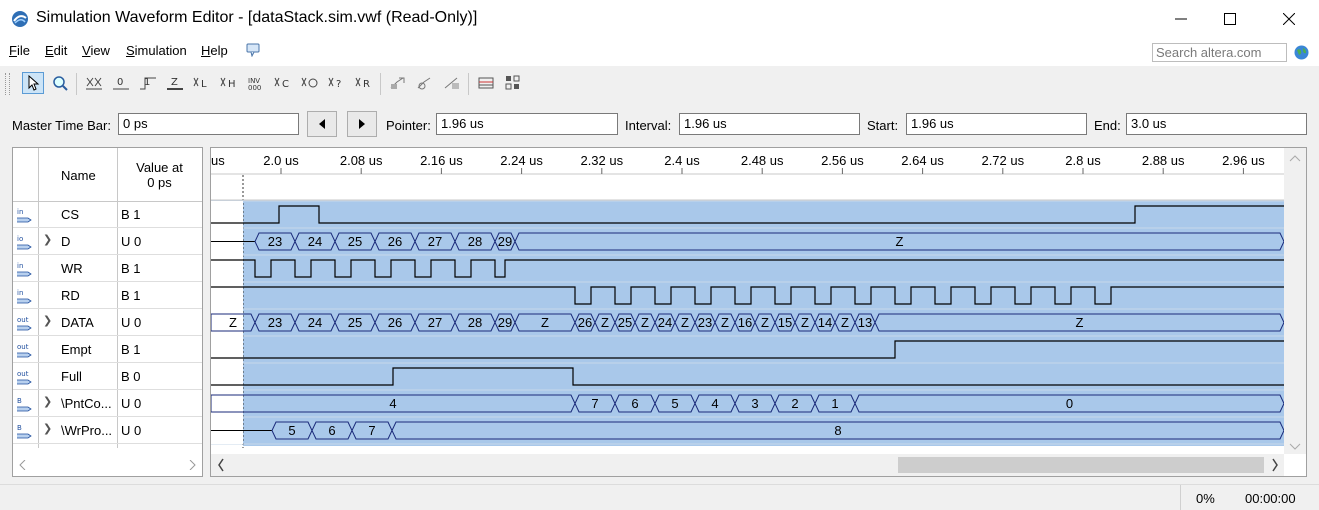 This screenshot has width=1319, height=510. Describe the element at coordinates (107, 349) in the screenshot. I see `signal-row: out Empt B 1` at that location.